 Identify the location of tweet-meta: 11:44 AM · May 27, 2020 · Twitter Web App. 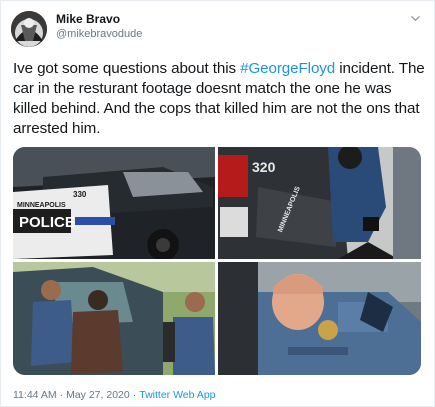
(114, 395).